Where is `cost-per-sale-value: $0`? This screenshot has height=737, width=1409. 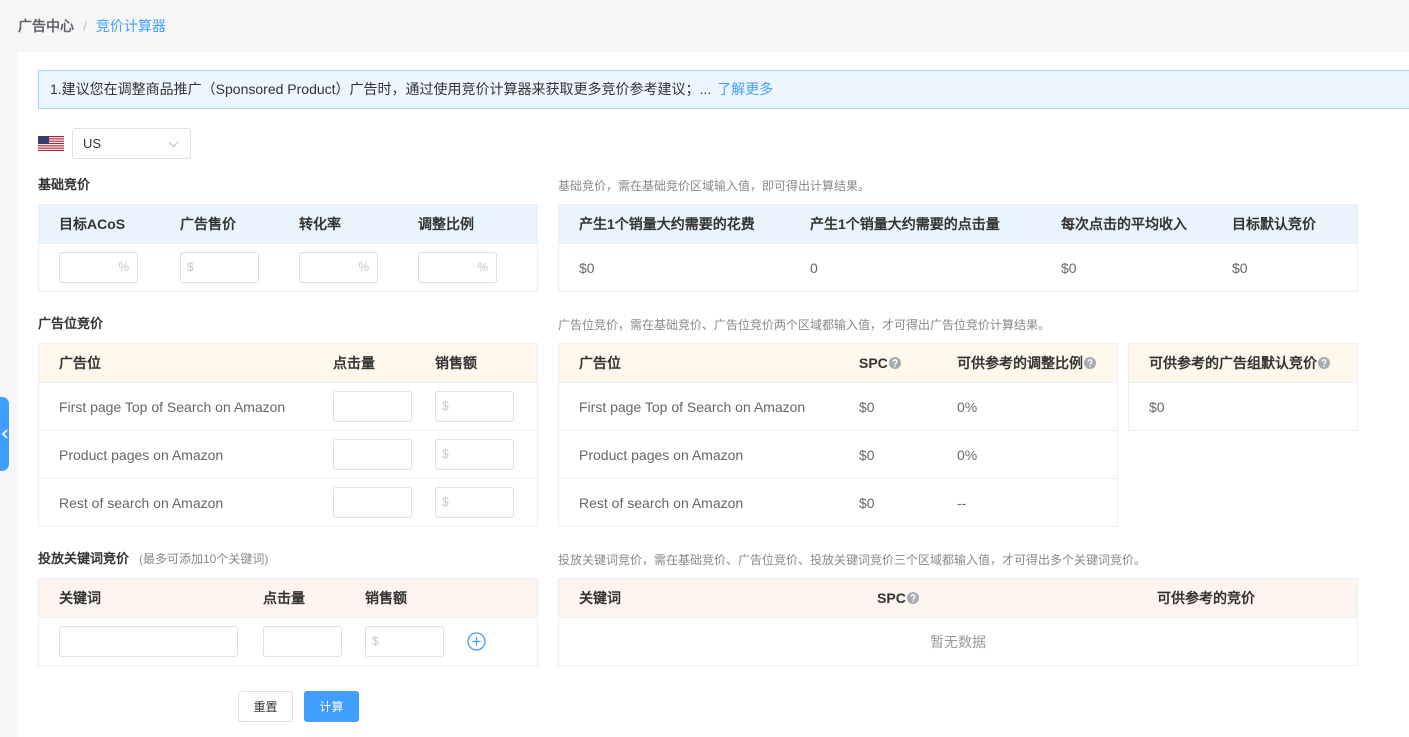 cost-per-sale-value: $0 is located at coordinates (587, 267).